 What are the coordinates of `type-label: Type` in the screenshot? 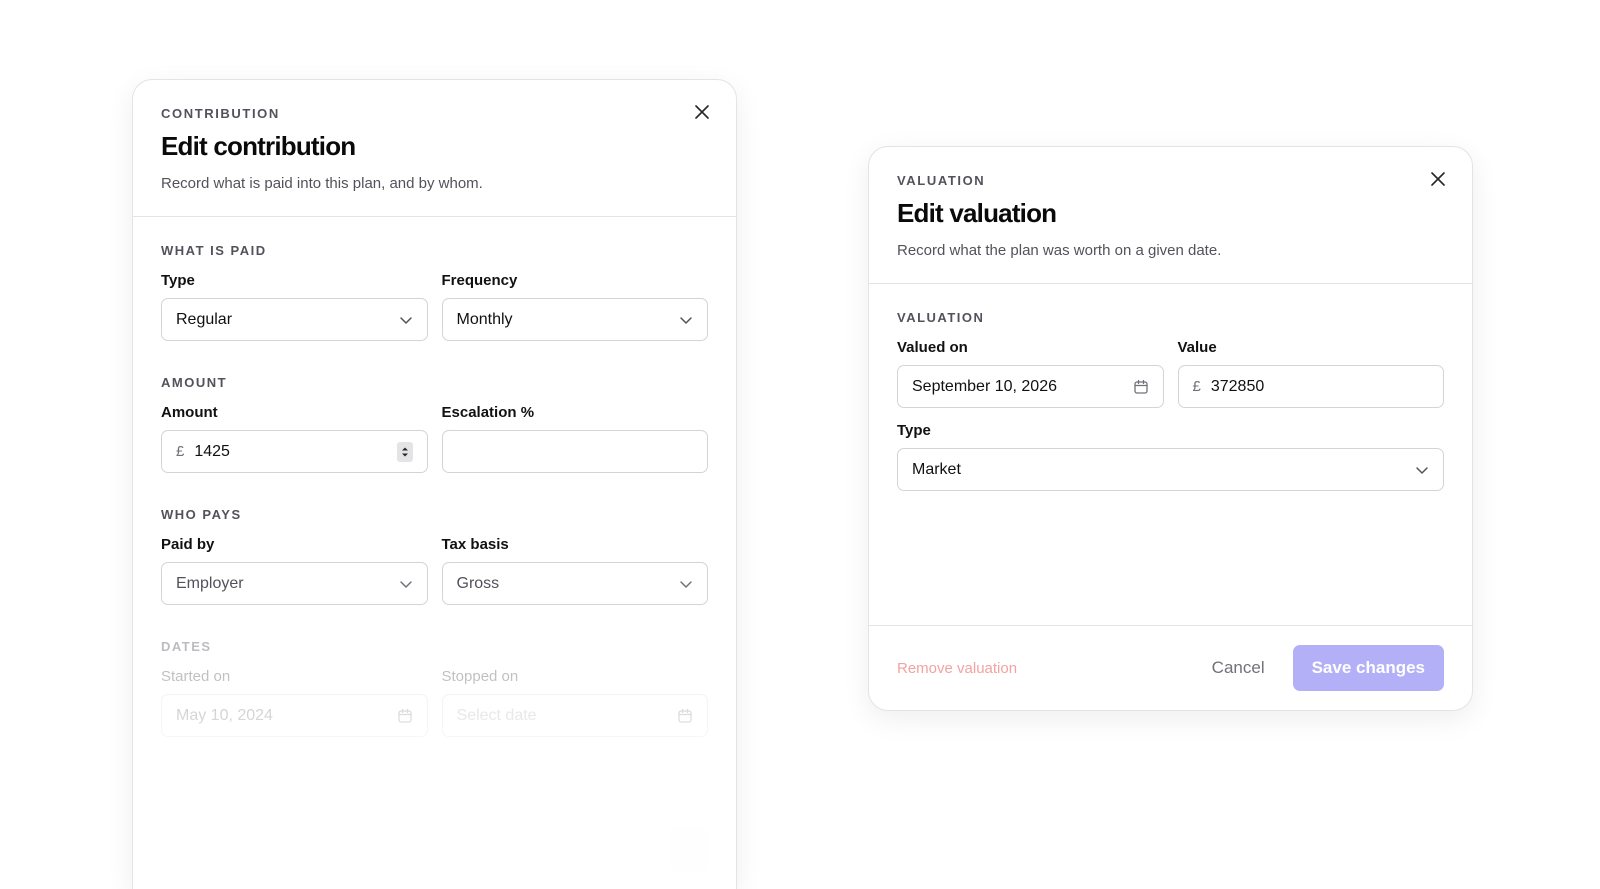 It's located at (178, 280).